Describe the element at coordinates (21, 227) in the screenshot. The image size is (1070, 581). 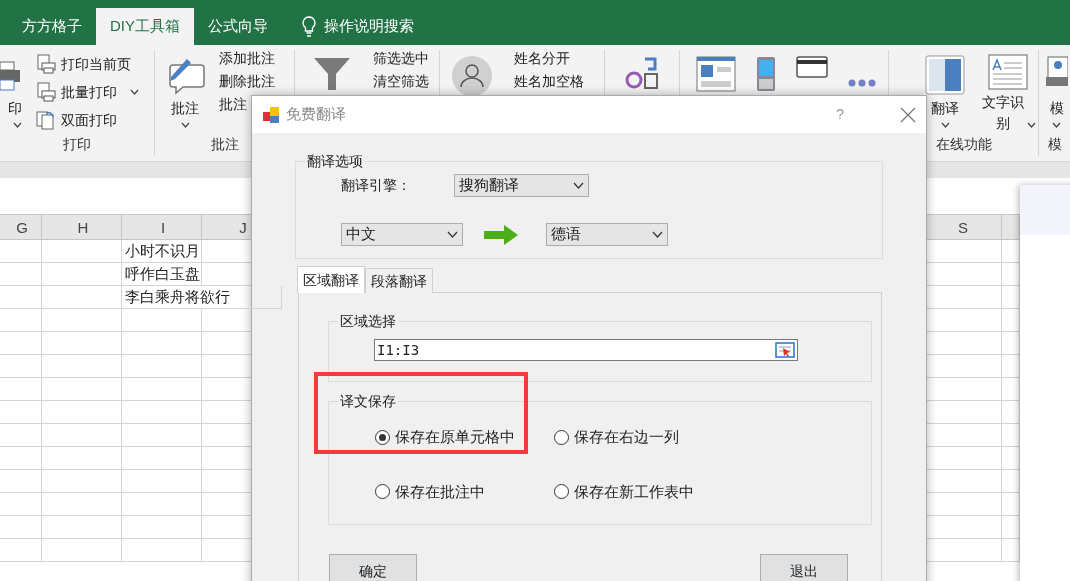
I see `column-header: G` at that location.